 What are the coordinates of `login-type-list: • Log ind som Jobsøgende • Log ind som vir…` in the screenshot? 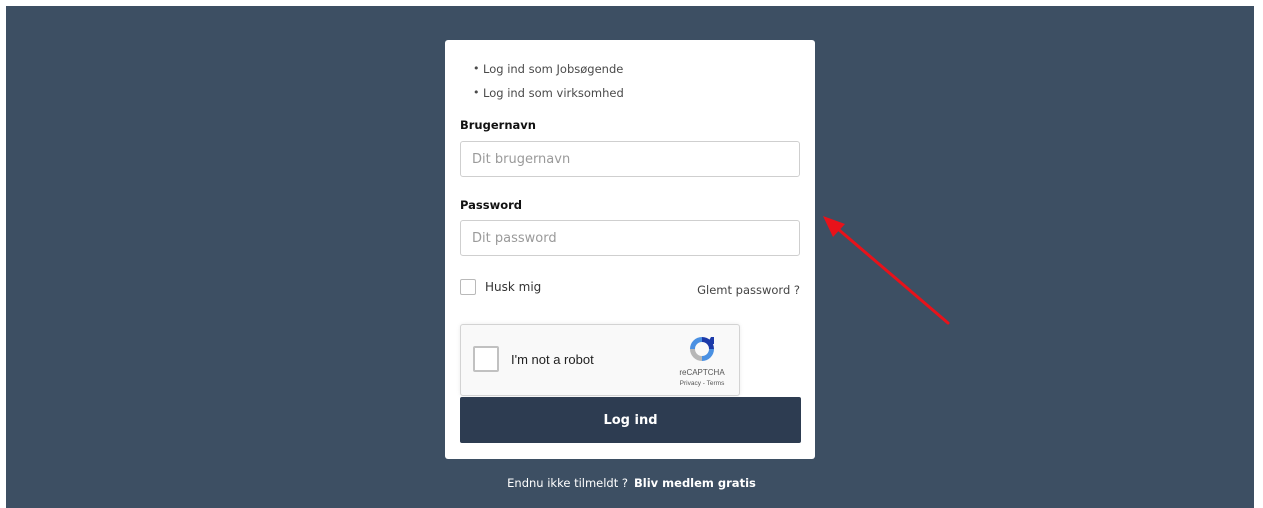 It's located at (548, 86).